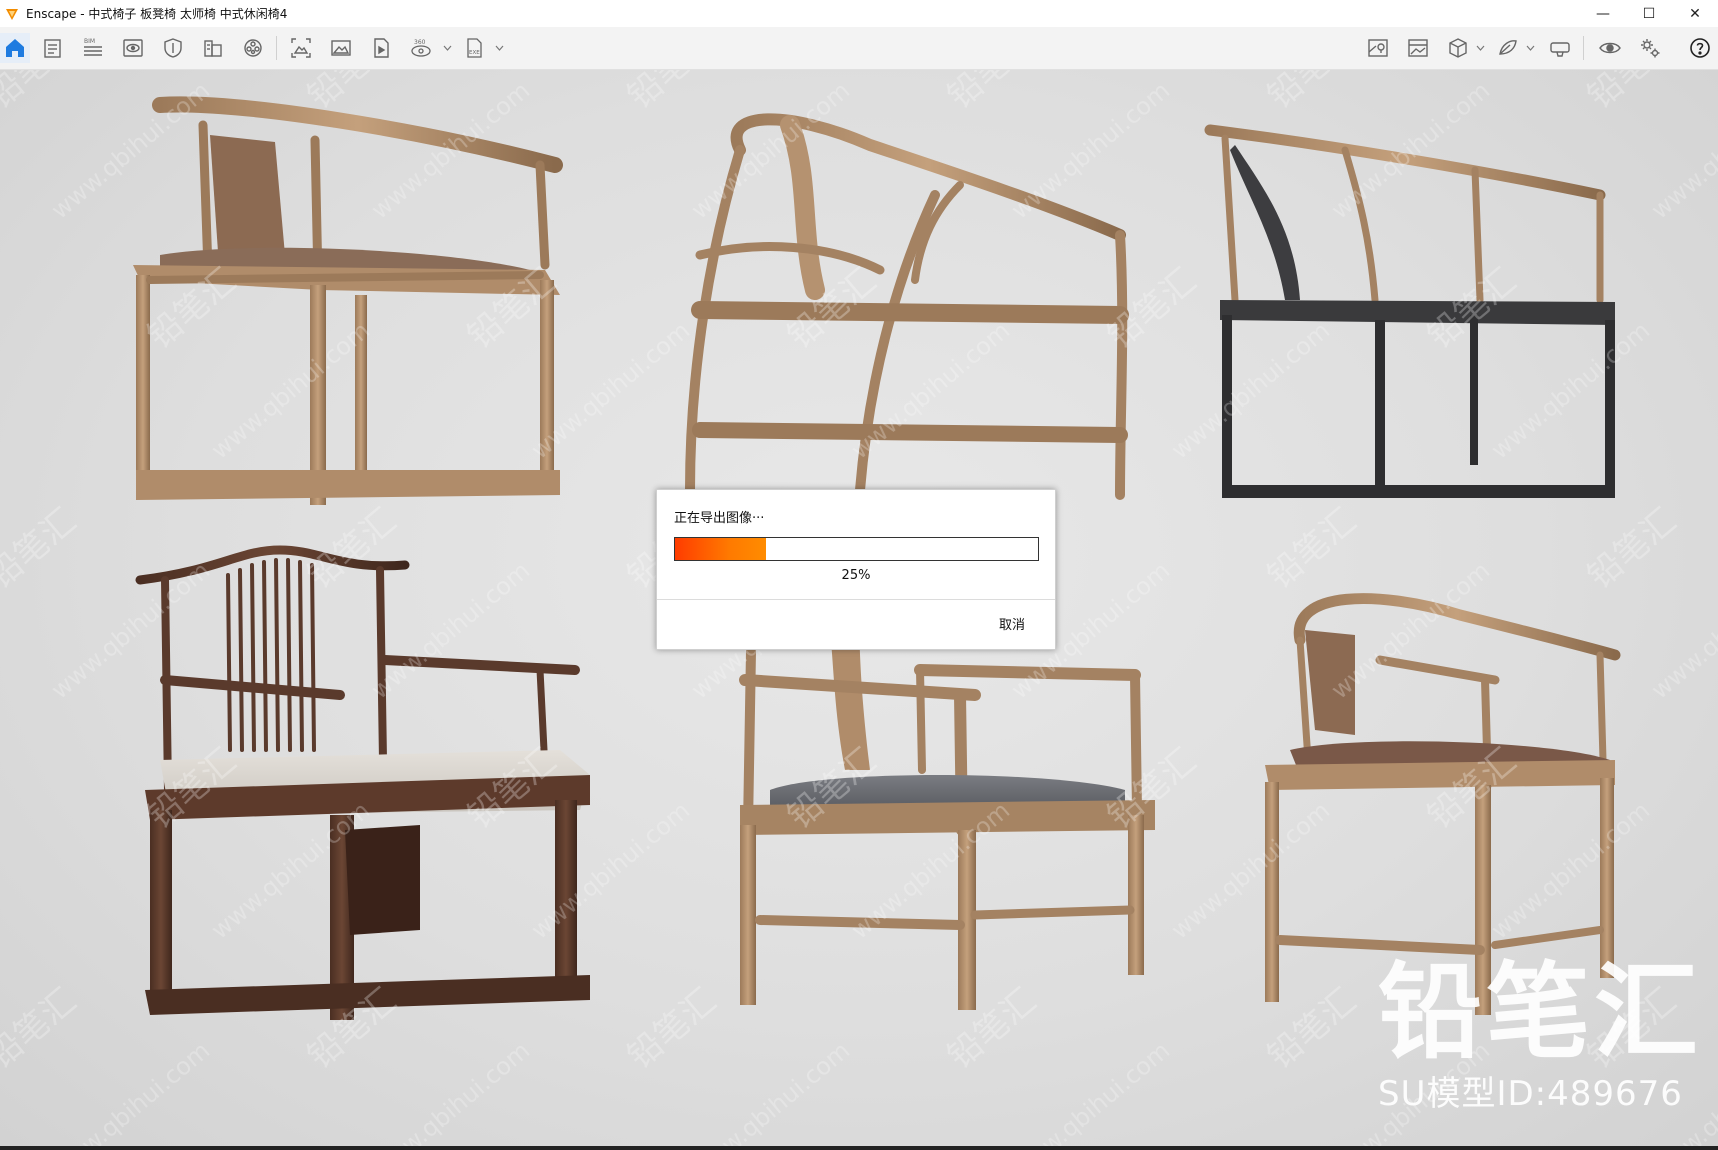 Image resolution: width=1718 pixels, height=1150 pixels. I want to click on brand-watermark: 铅笔汇 SU模型ID:489676, so click(1540, 1037).